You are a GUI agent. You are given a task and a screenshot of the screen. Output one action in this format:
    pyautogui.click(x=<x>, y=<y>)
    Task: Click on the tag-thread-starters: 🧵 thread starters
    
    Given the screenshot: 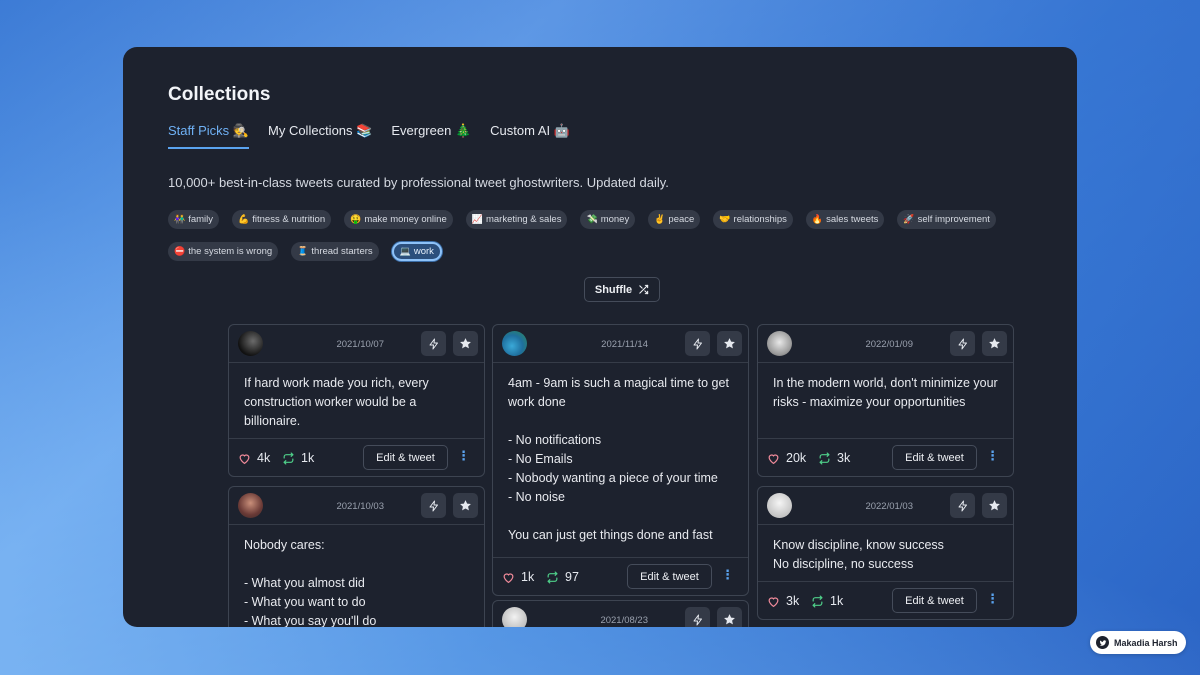 What is the action you would take?
    pyautogui.click(x=335, y=251)
    